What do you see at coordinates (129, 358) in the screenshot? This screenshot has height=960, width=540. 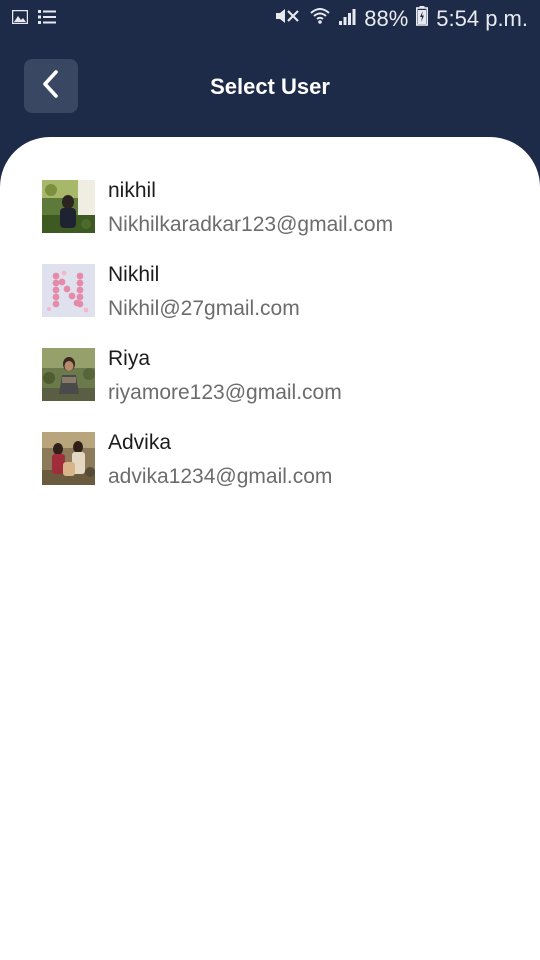 I see `user-name: Riya` at bounding box center [129, 358].